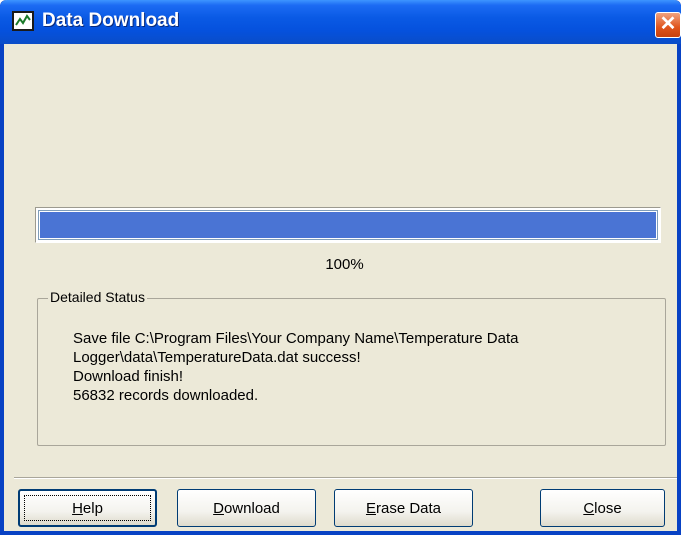 The image size is (681, 535). Describe the element at coordinates (403, 508) in the screenshot. I see `erase-data-button: Erase Data` at that location.